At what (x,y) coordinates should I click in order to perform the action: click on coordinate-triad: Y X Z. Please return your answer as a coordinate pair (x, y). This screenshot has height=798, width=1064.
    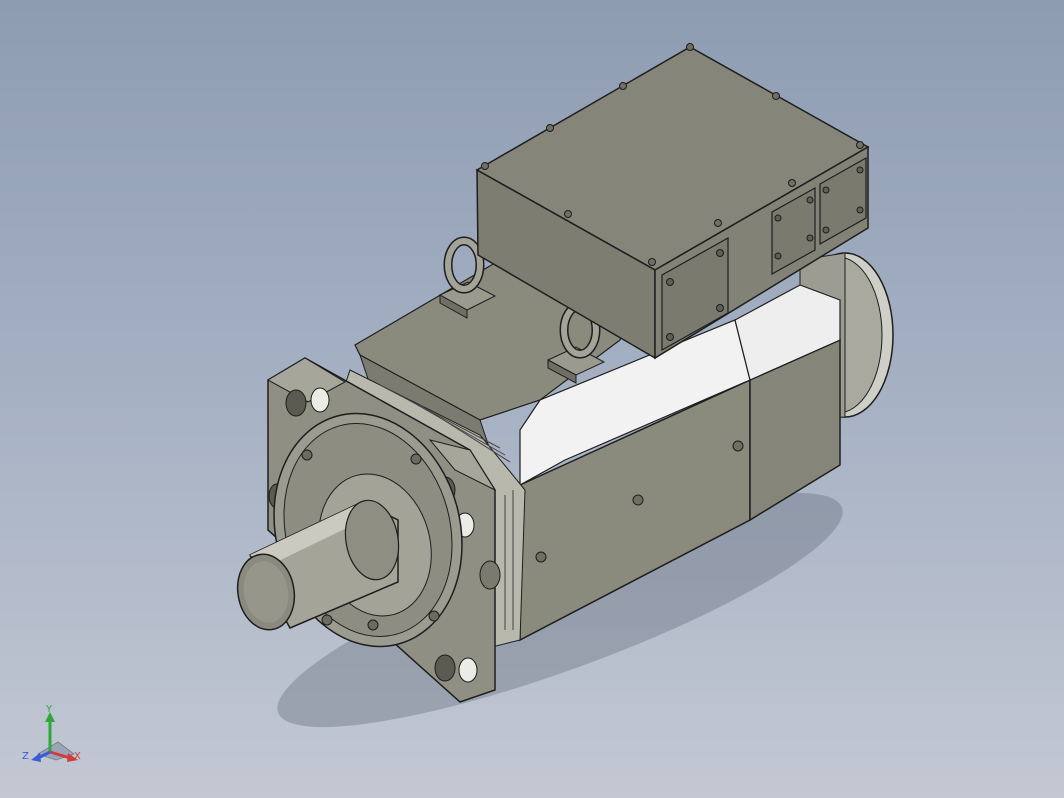
    Looking at the image, I should click on (51, 733).